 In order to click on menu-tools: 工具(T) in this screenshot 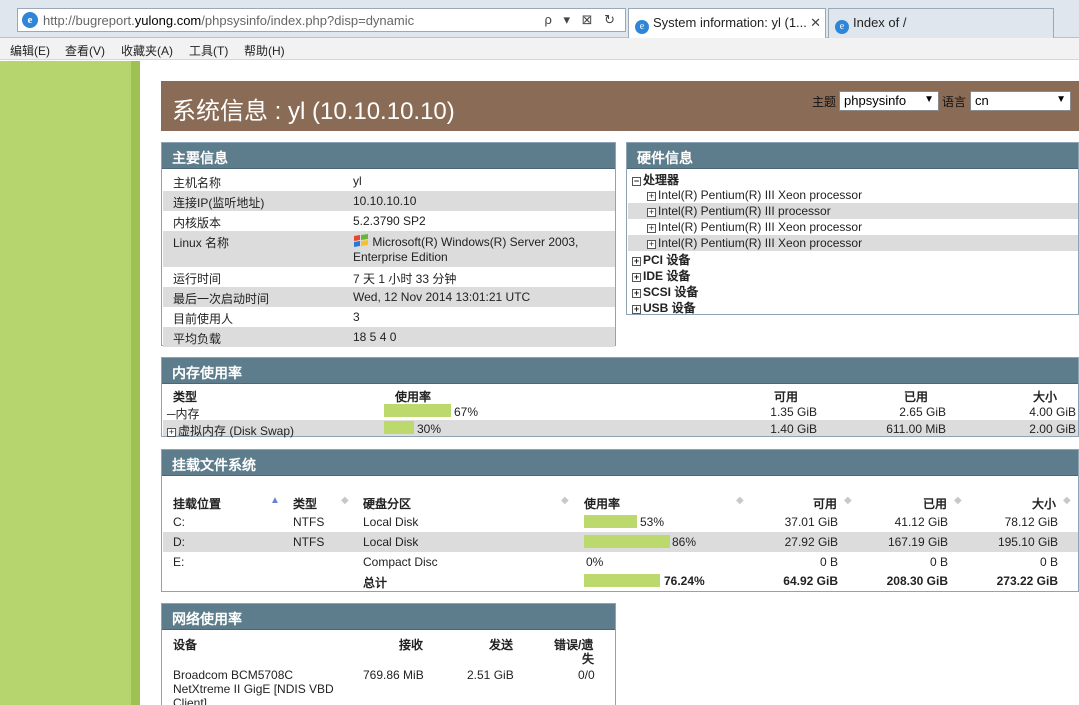, I will do `click(208, 50)`.